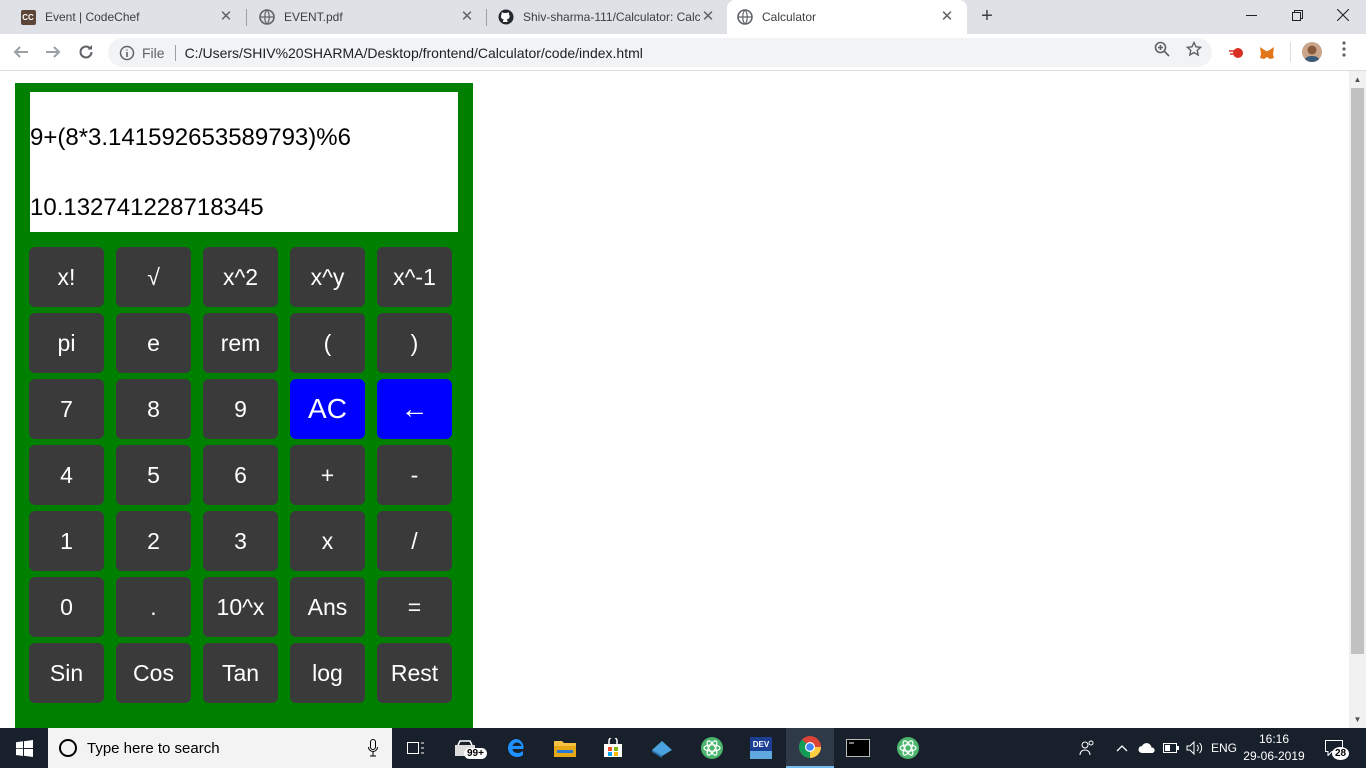 This screenshot has width=1366, height=768. What do you see at coordinates (1357, 79) in the screenshot?
I see `scroll-up-arrow-icon: ▲` at bounding box center [1357, 79].